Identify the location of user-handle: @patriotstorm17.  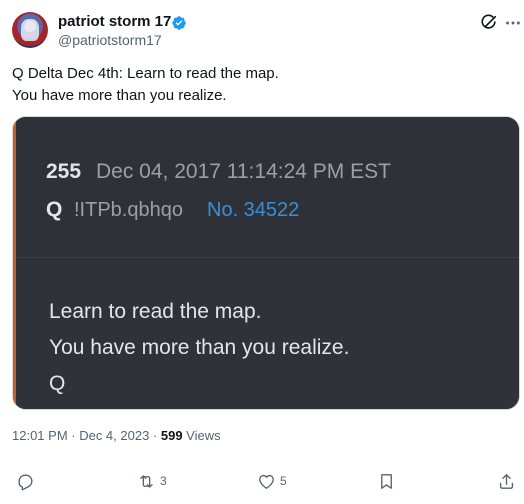
(110, 40).